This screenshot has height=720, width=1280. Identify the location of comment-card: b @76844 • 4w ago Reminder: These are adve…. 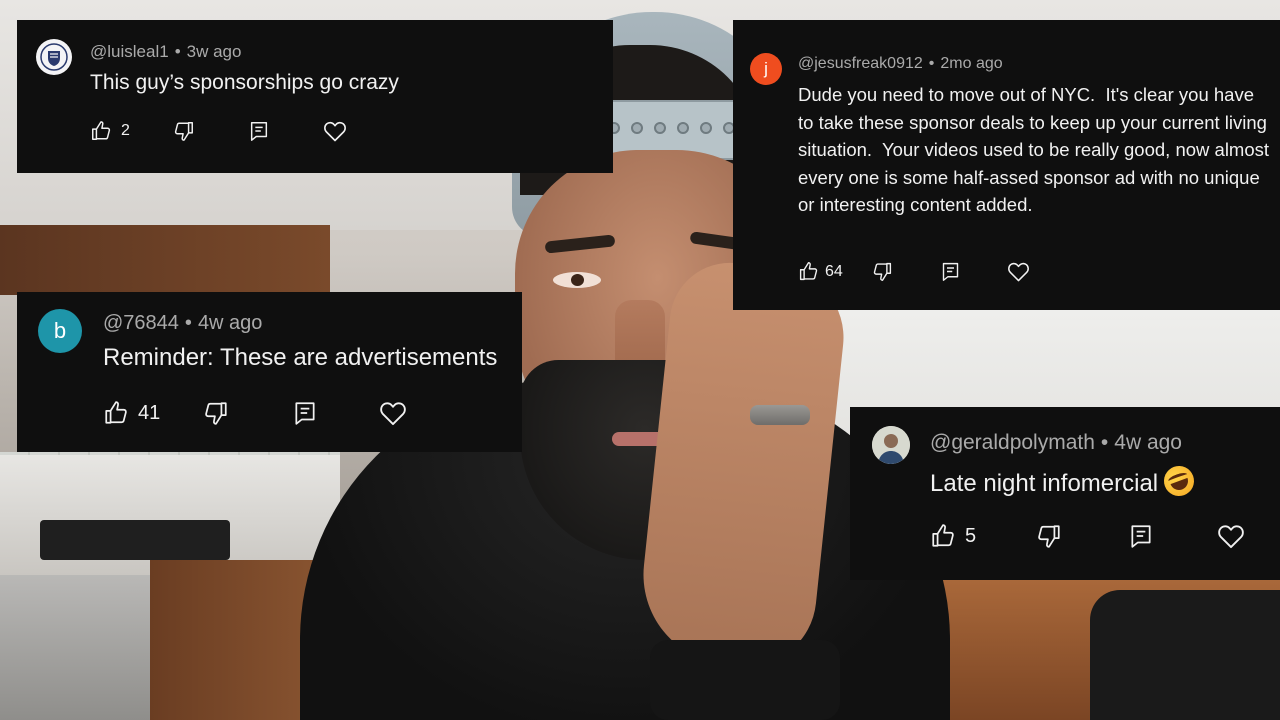
(269, 372).